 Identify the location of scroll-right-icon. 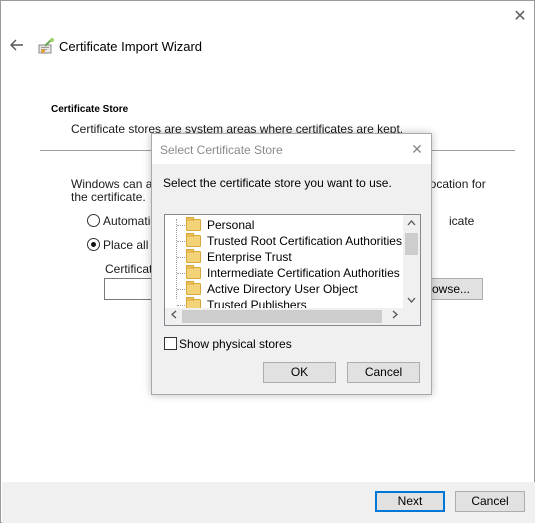
(394, 316).